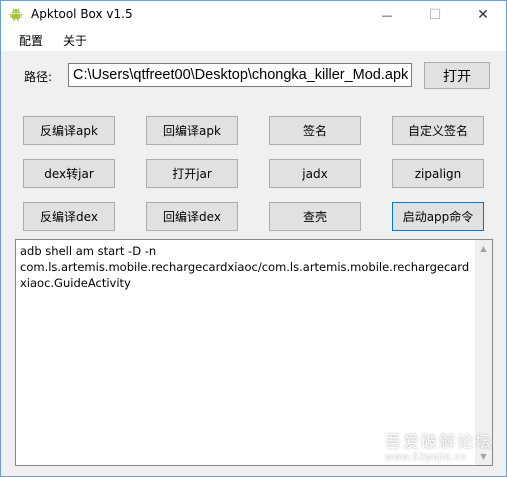  Describe the element at coordinates (426, 457) in the screenshot. I see `watermark-url: www.52pojie.cn` at that location.